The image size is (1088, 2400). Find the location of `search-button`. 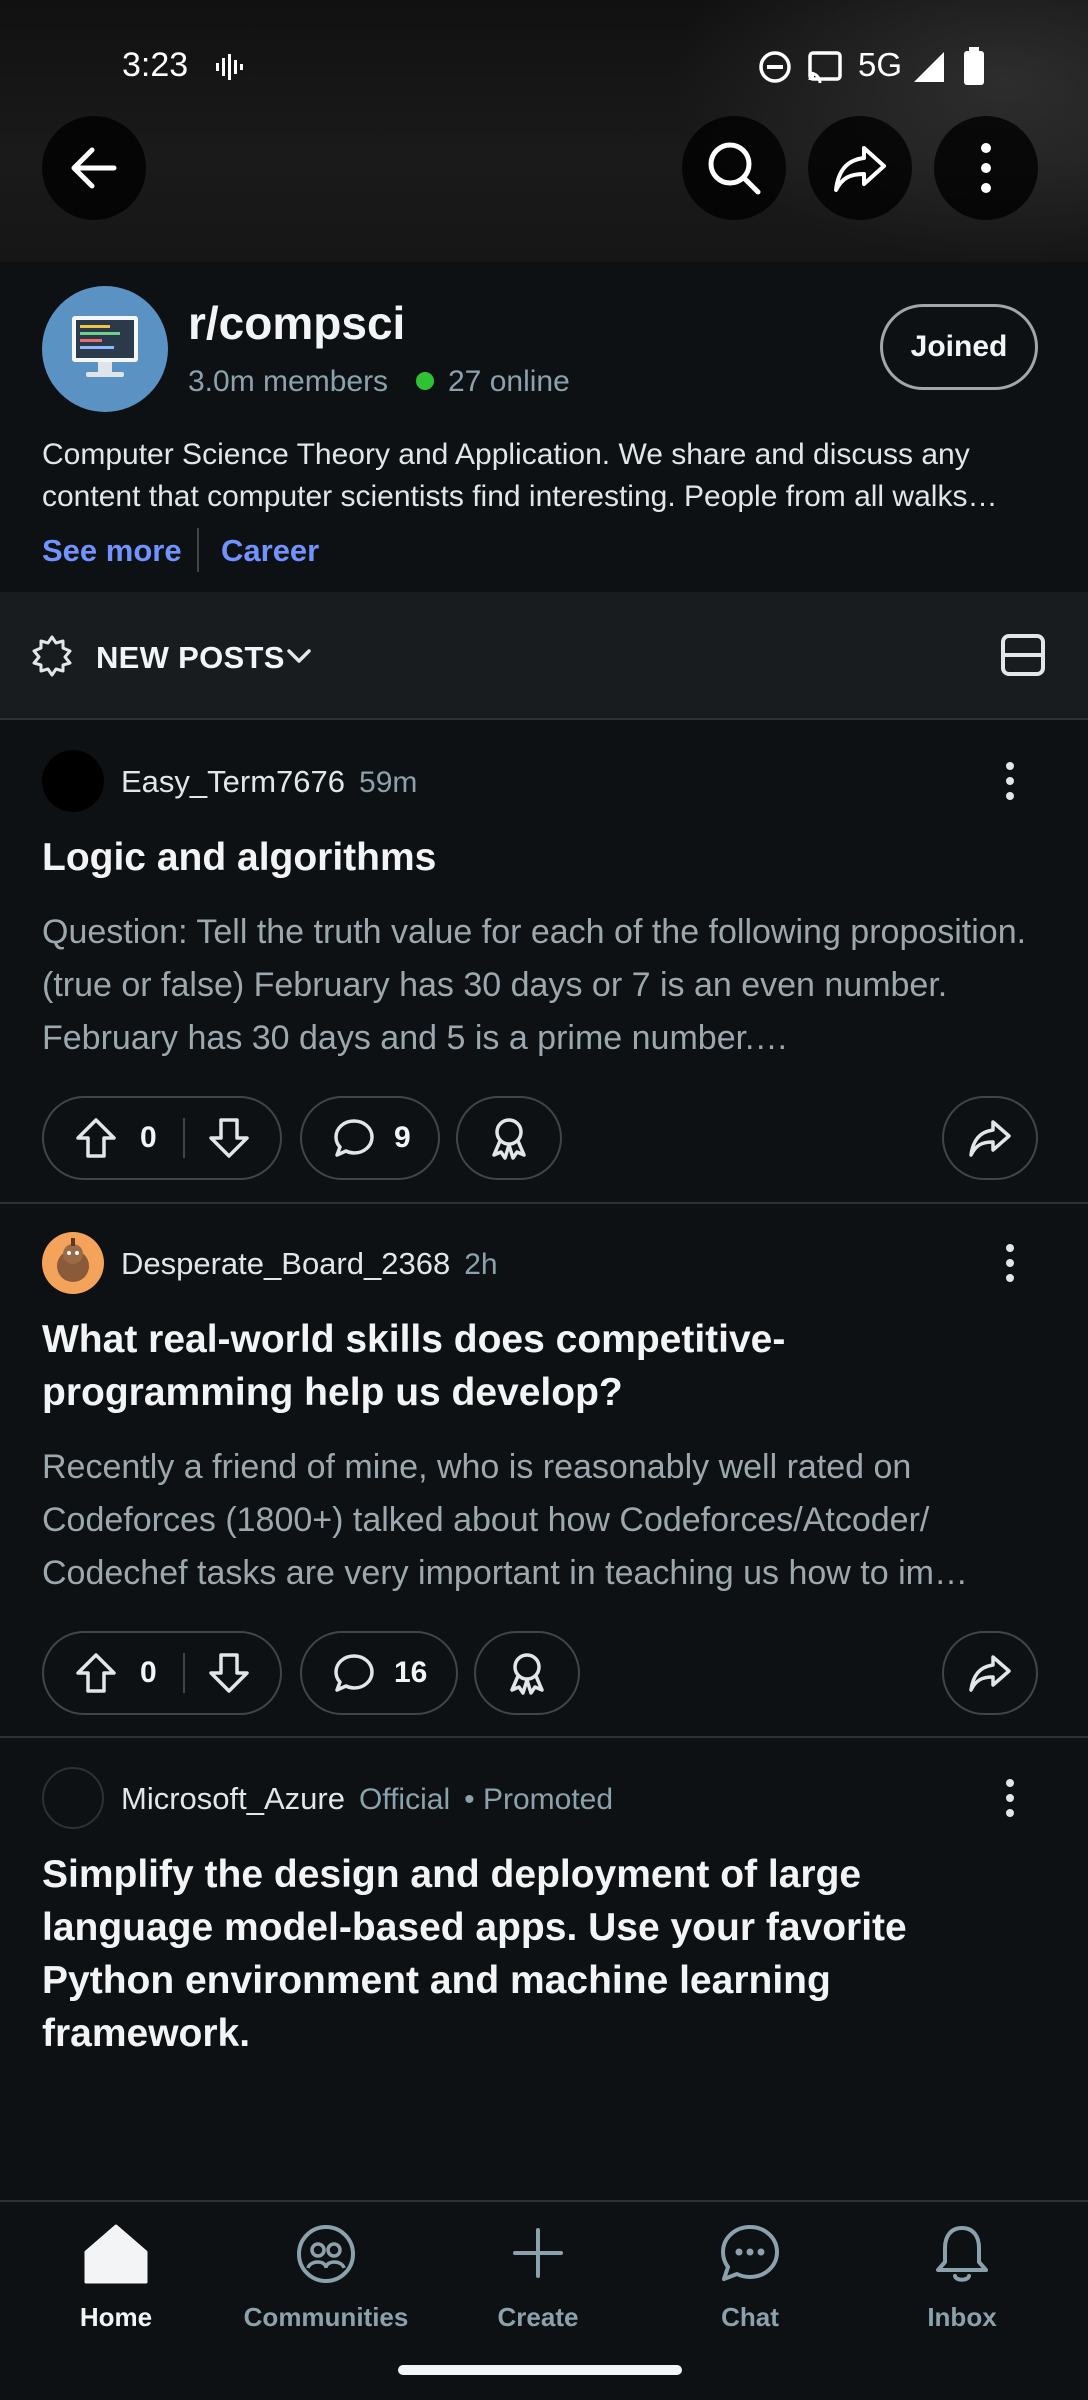

search-button is located at coordinates (734, 168).